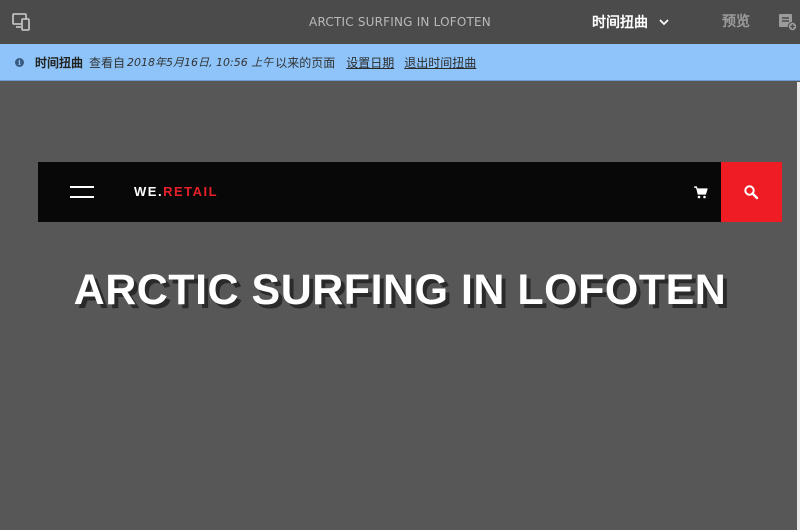  I want to click on search-button, so click(751, 192).